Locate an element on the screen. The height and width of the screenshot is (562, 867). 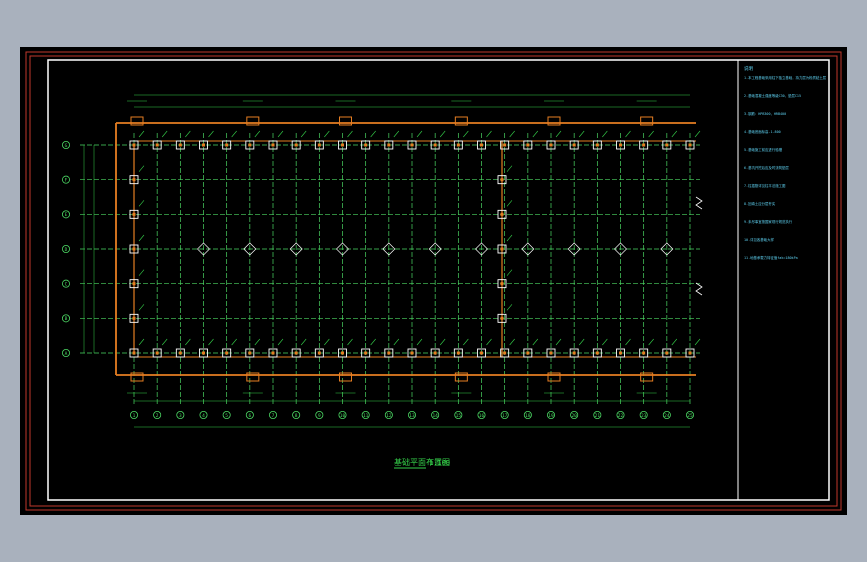
axis-label-number: 8 is located at coordinates (296, 416).